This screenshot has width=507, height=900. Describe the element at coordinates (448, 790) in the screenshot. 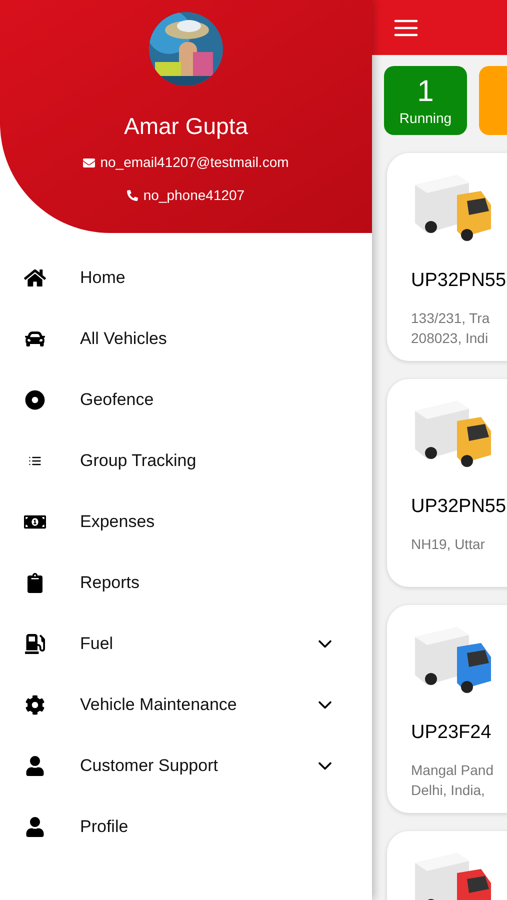

I see `vehicle-address: Delhi, India,` at that location.